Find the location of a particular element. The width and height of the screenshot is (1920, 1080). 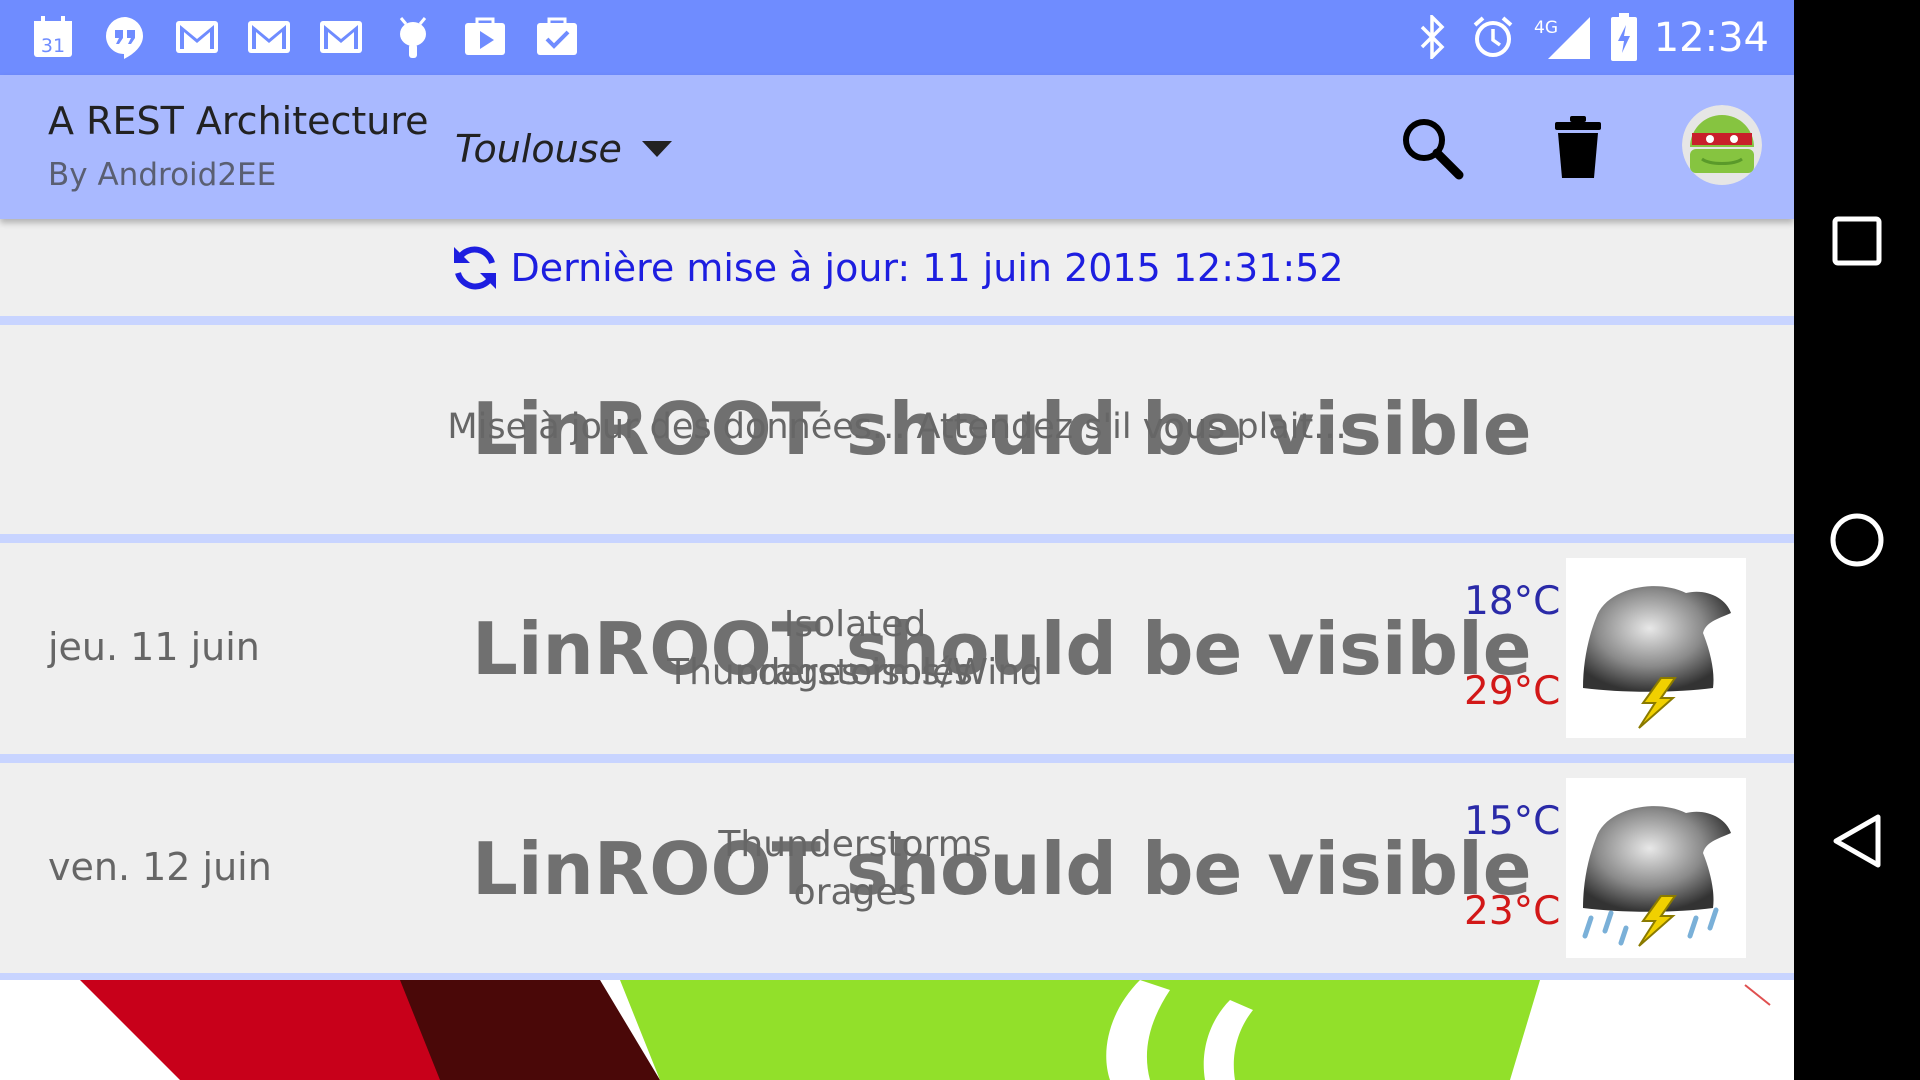

thunderstorm-icon is located at coordinates (1656, 648).